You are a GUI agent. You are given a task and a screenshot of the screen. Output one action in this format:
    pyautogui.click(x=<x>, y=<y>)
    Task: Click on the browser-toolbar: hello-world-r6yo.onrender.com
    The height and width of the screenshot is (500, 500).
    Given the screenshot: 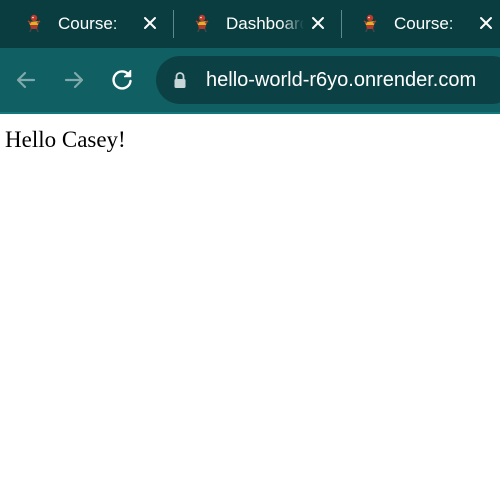 What is the action you would take?
    pyautogui.click(x=250, y=80)
    